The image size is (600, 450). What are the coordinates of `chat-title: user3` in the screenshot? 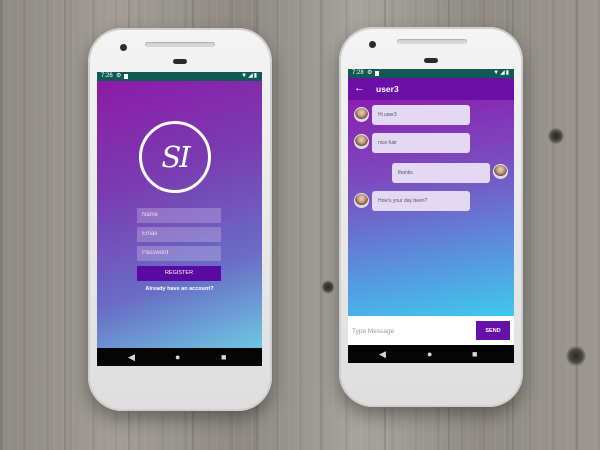 It's located at (387, 89).